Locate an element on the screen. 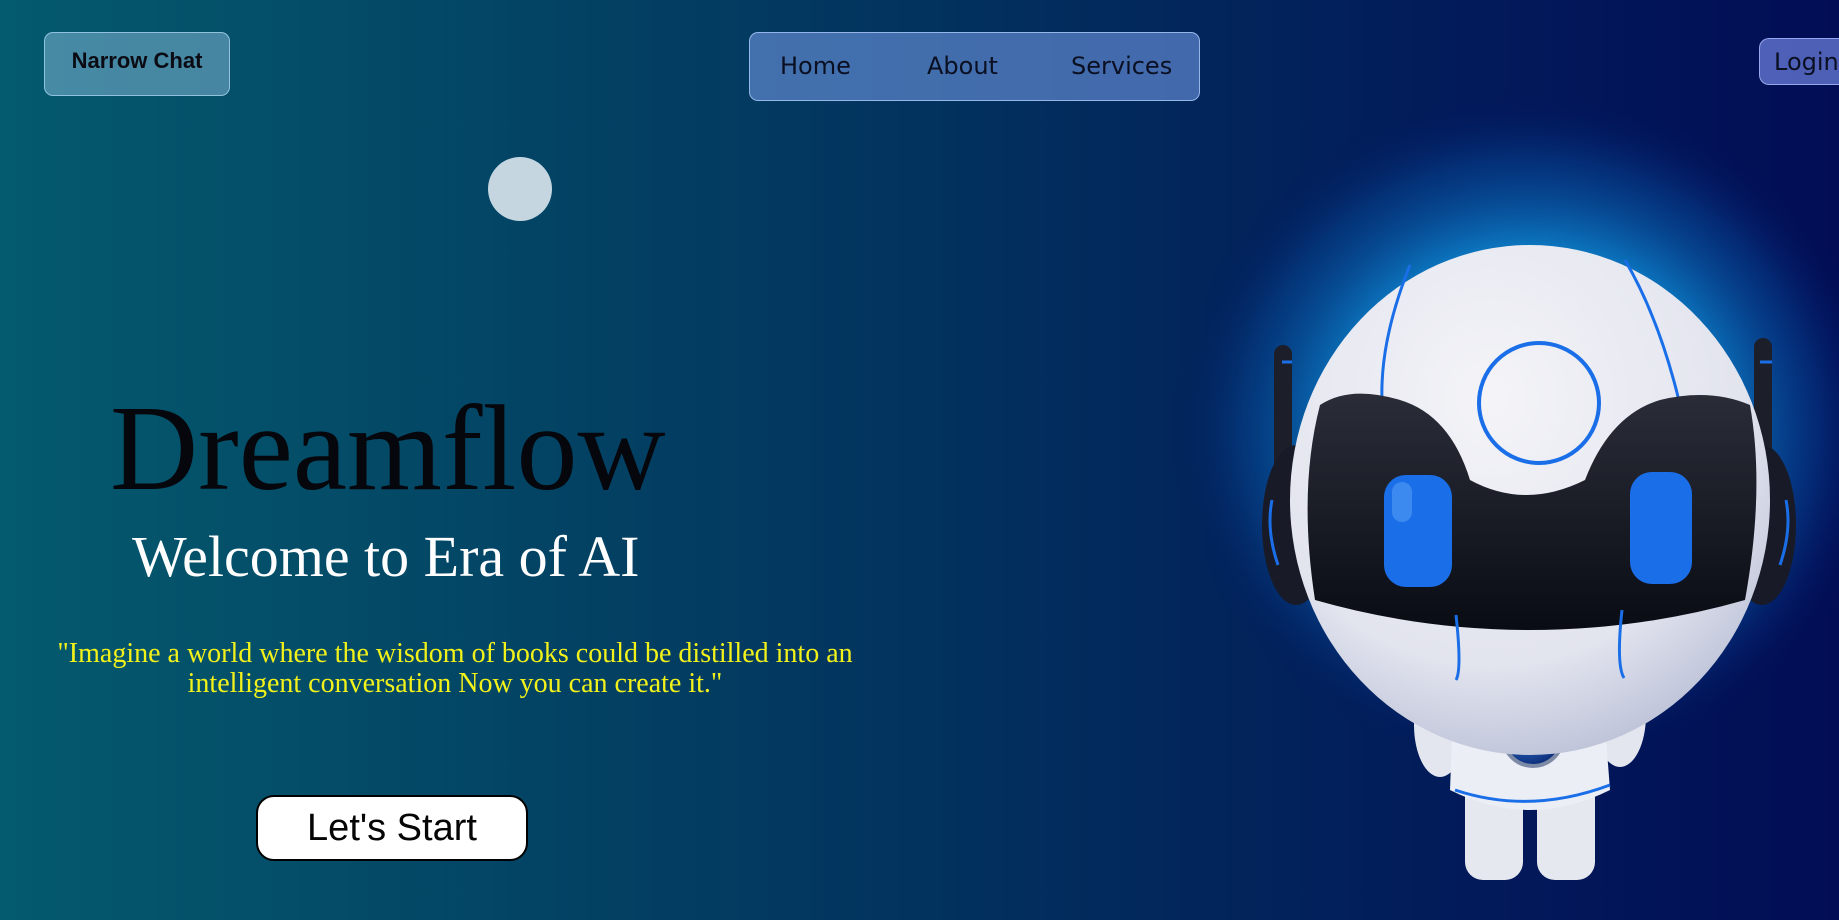 The height and width of the screenshot is (920, 1839). hero-subtitle: Welcome to Era of AI is located at coordinates (386, 556).